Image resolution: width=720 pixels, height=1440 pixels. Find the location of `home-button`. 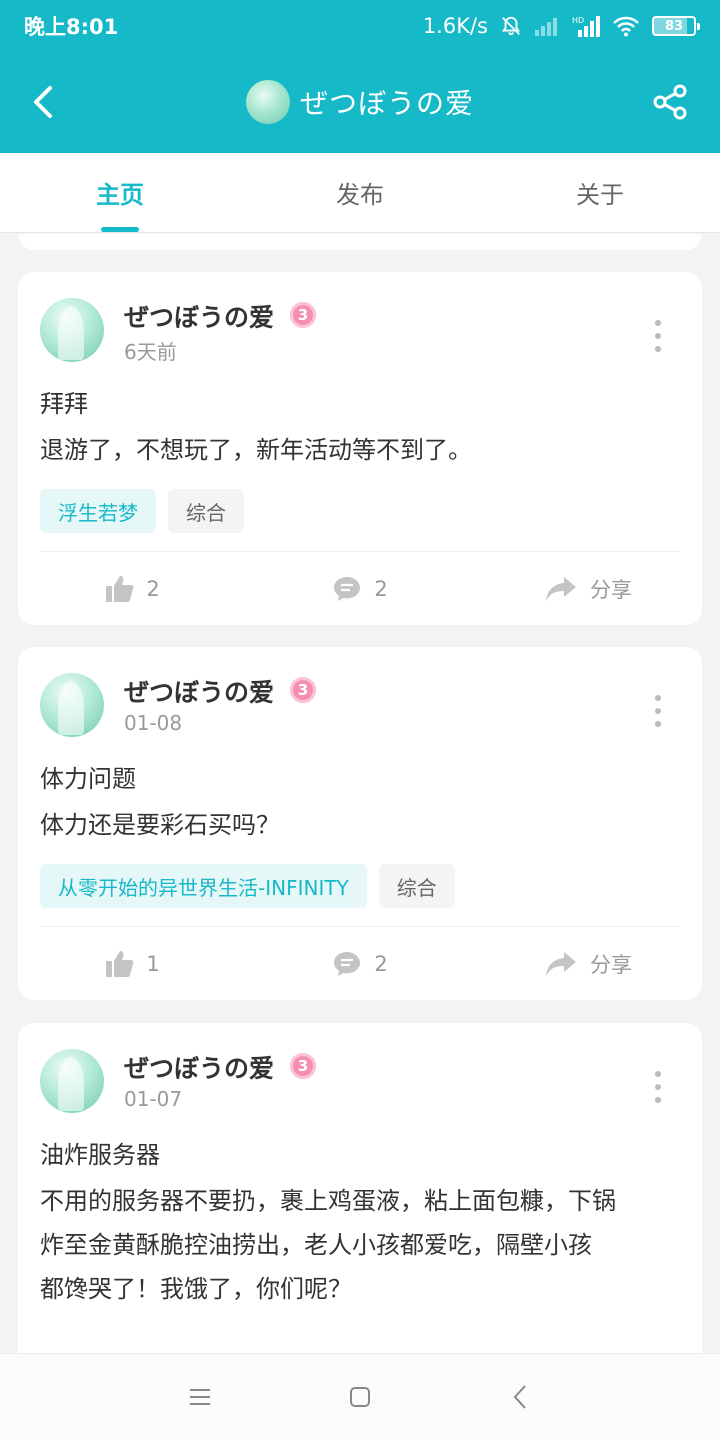

home-button is located at coordinates (360, 1397).